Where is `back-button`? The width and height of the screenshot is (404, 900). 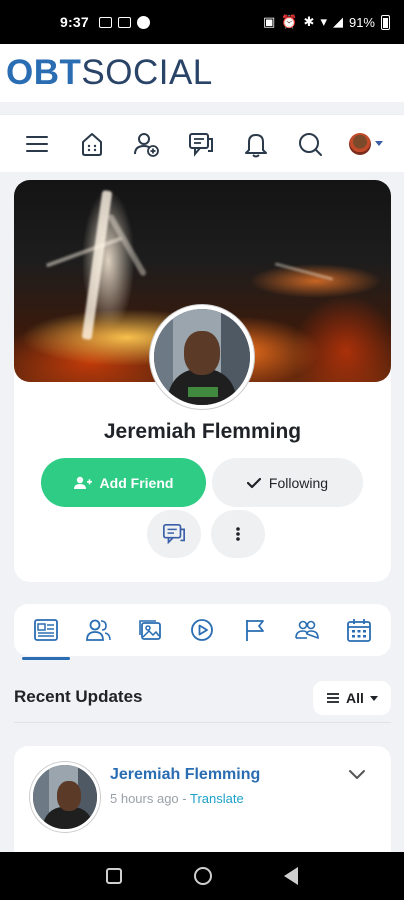
back-button is located at coordinates (291, 876).